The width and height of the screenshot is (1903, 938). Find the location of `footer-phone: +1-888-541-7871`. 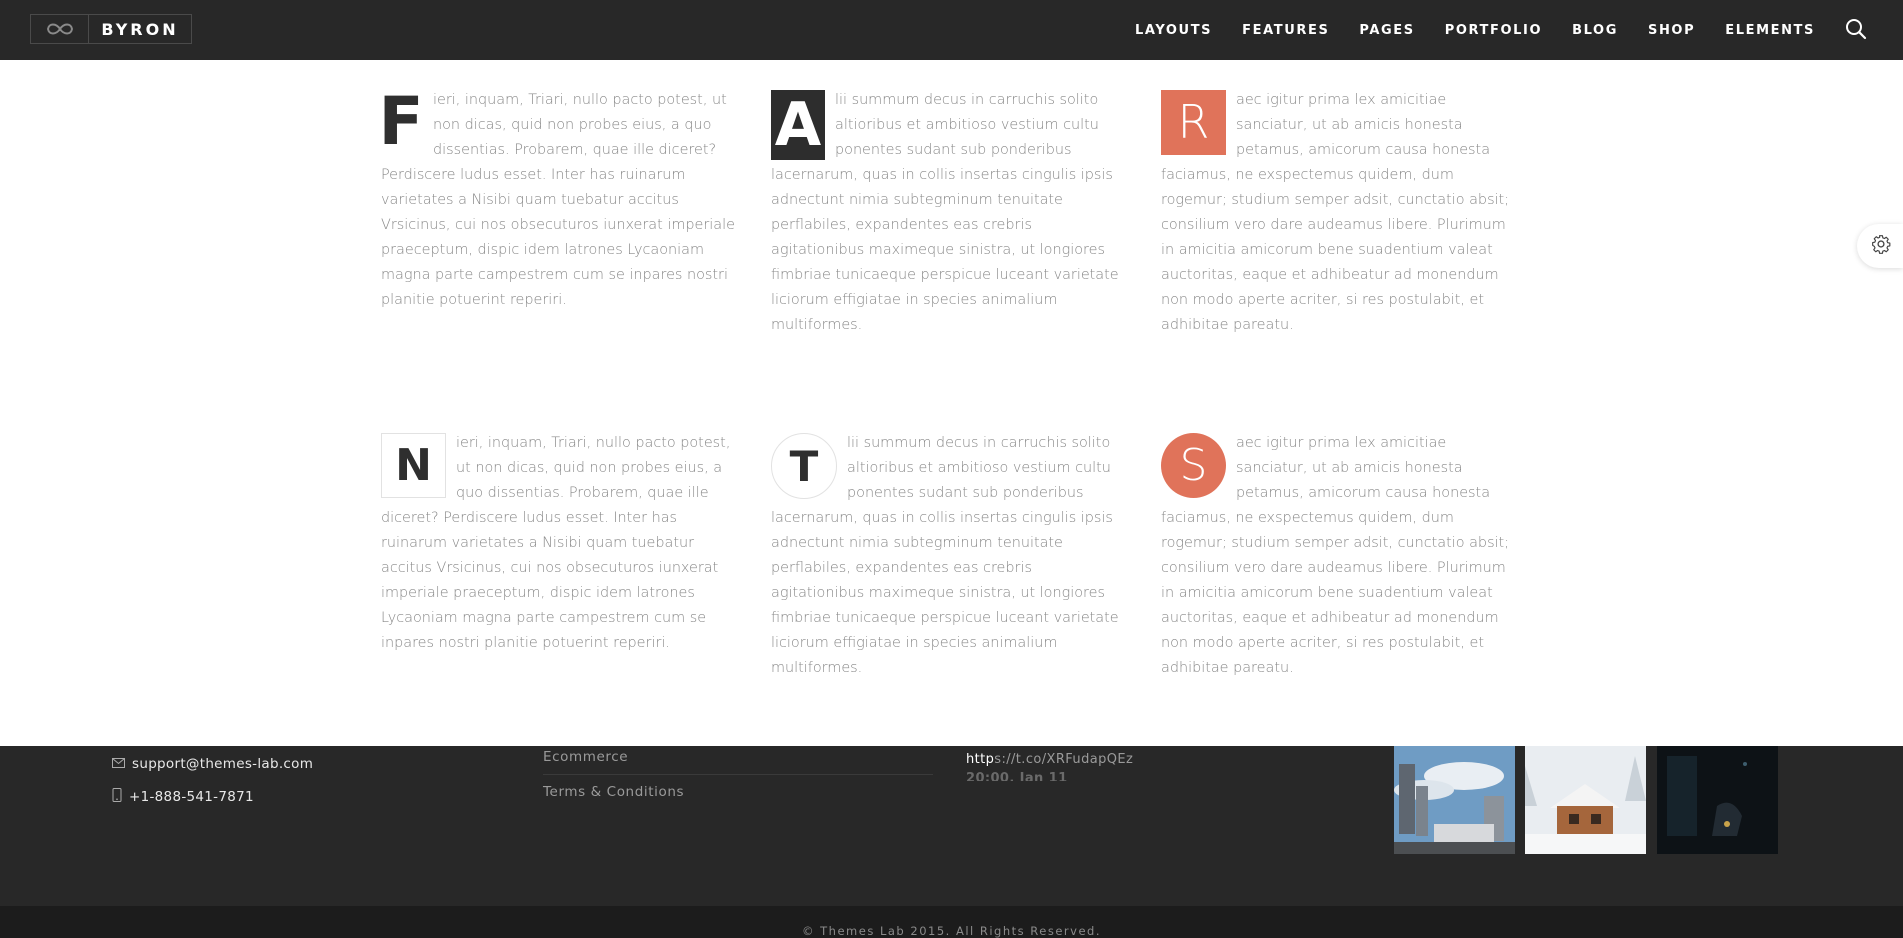

footer-phone: +1-888-541-7871 is located at coordinates (183, 797).